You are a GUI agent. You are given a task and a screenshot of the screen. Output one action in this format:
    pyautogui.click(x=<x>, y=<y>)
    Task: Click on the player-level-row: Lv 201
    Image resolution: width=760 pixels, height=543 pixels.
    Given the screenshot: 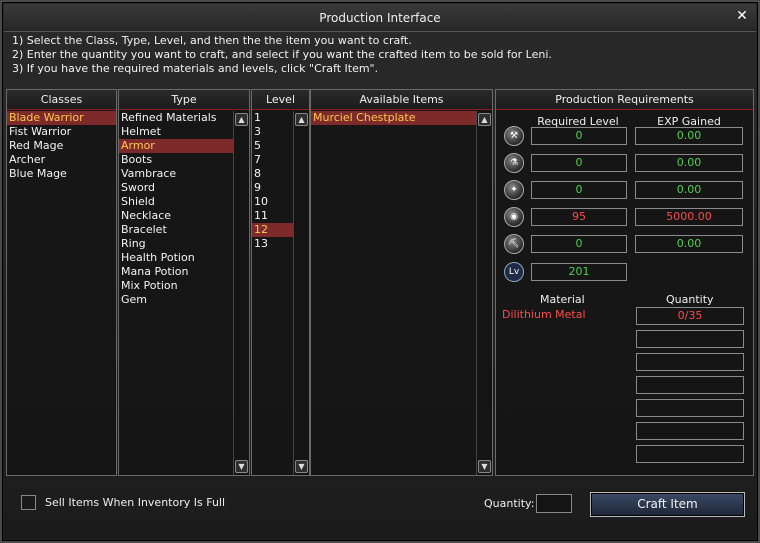 What is the action you would take?
    pyautogui.click(x=625, y=272)
    